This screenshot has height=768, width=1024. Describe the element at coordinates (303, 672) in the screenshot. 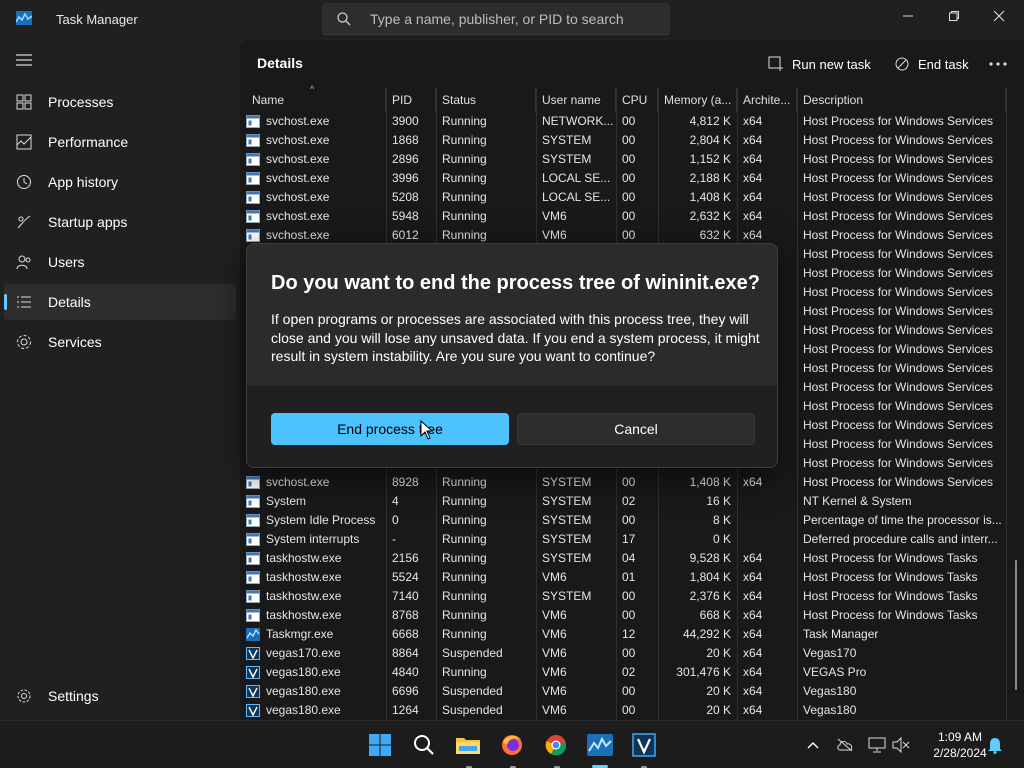

I see `cell-name: vegas180.exe` at that location.